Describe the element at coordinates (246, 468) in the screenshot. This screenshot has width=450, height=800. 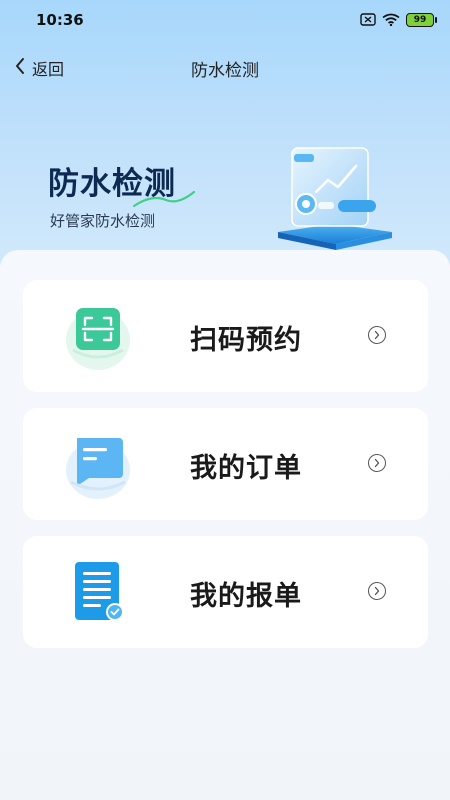
I see `card-label-orders: 我的订单` at that location.